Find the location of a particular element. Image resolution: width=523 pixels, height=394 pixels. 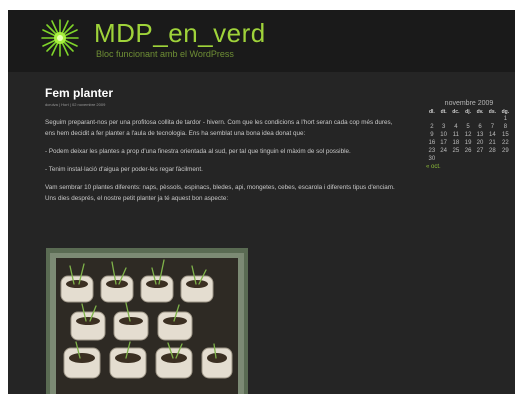

calendar-day: 19 is located at coordinates (468, 143).